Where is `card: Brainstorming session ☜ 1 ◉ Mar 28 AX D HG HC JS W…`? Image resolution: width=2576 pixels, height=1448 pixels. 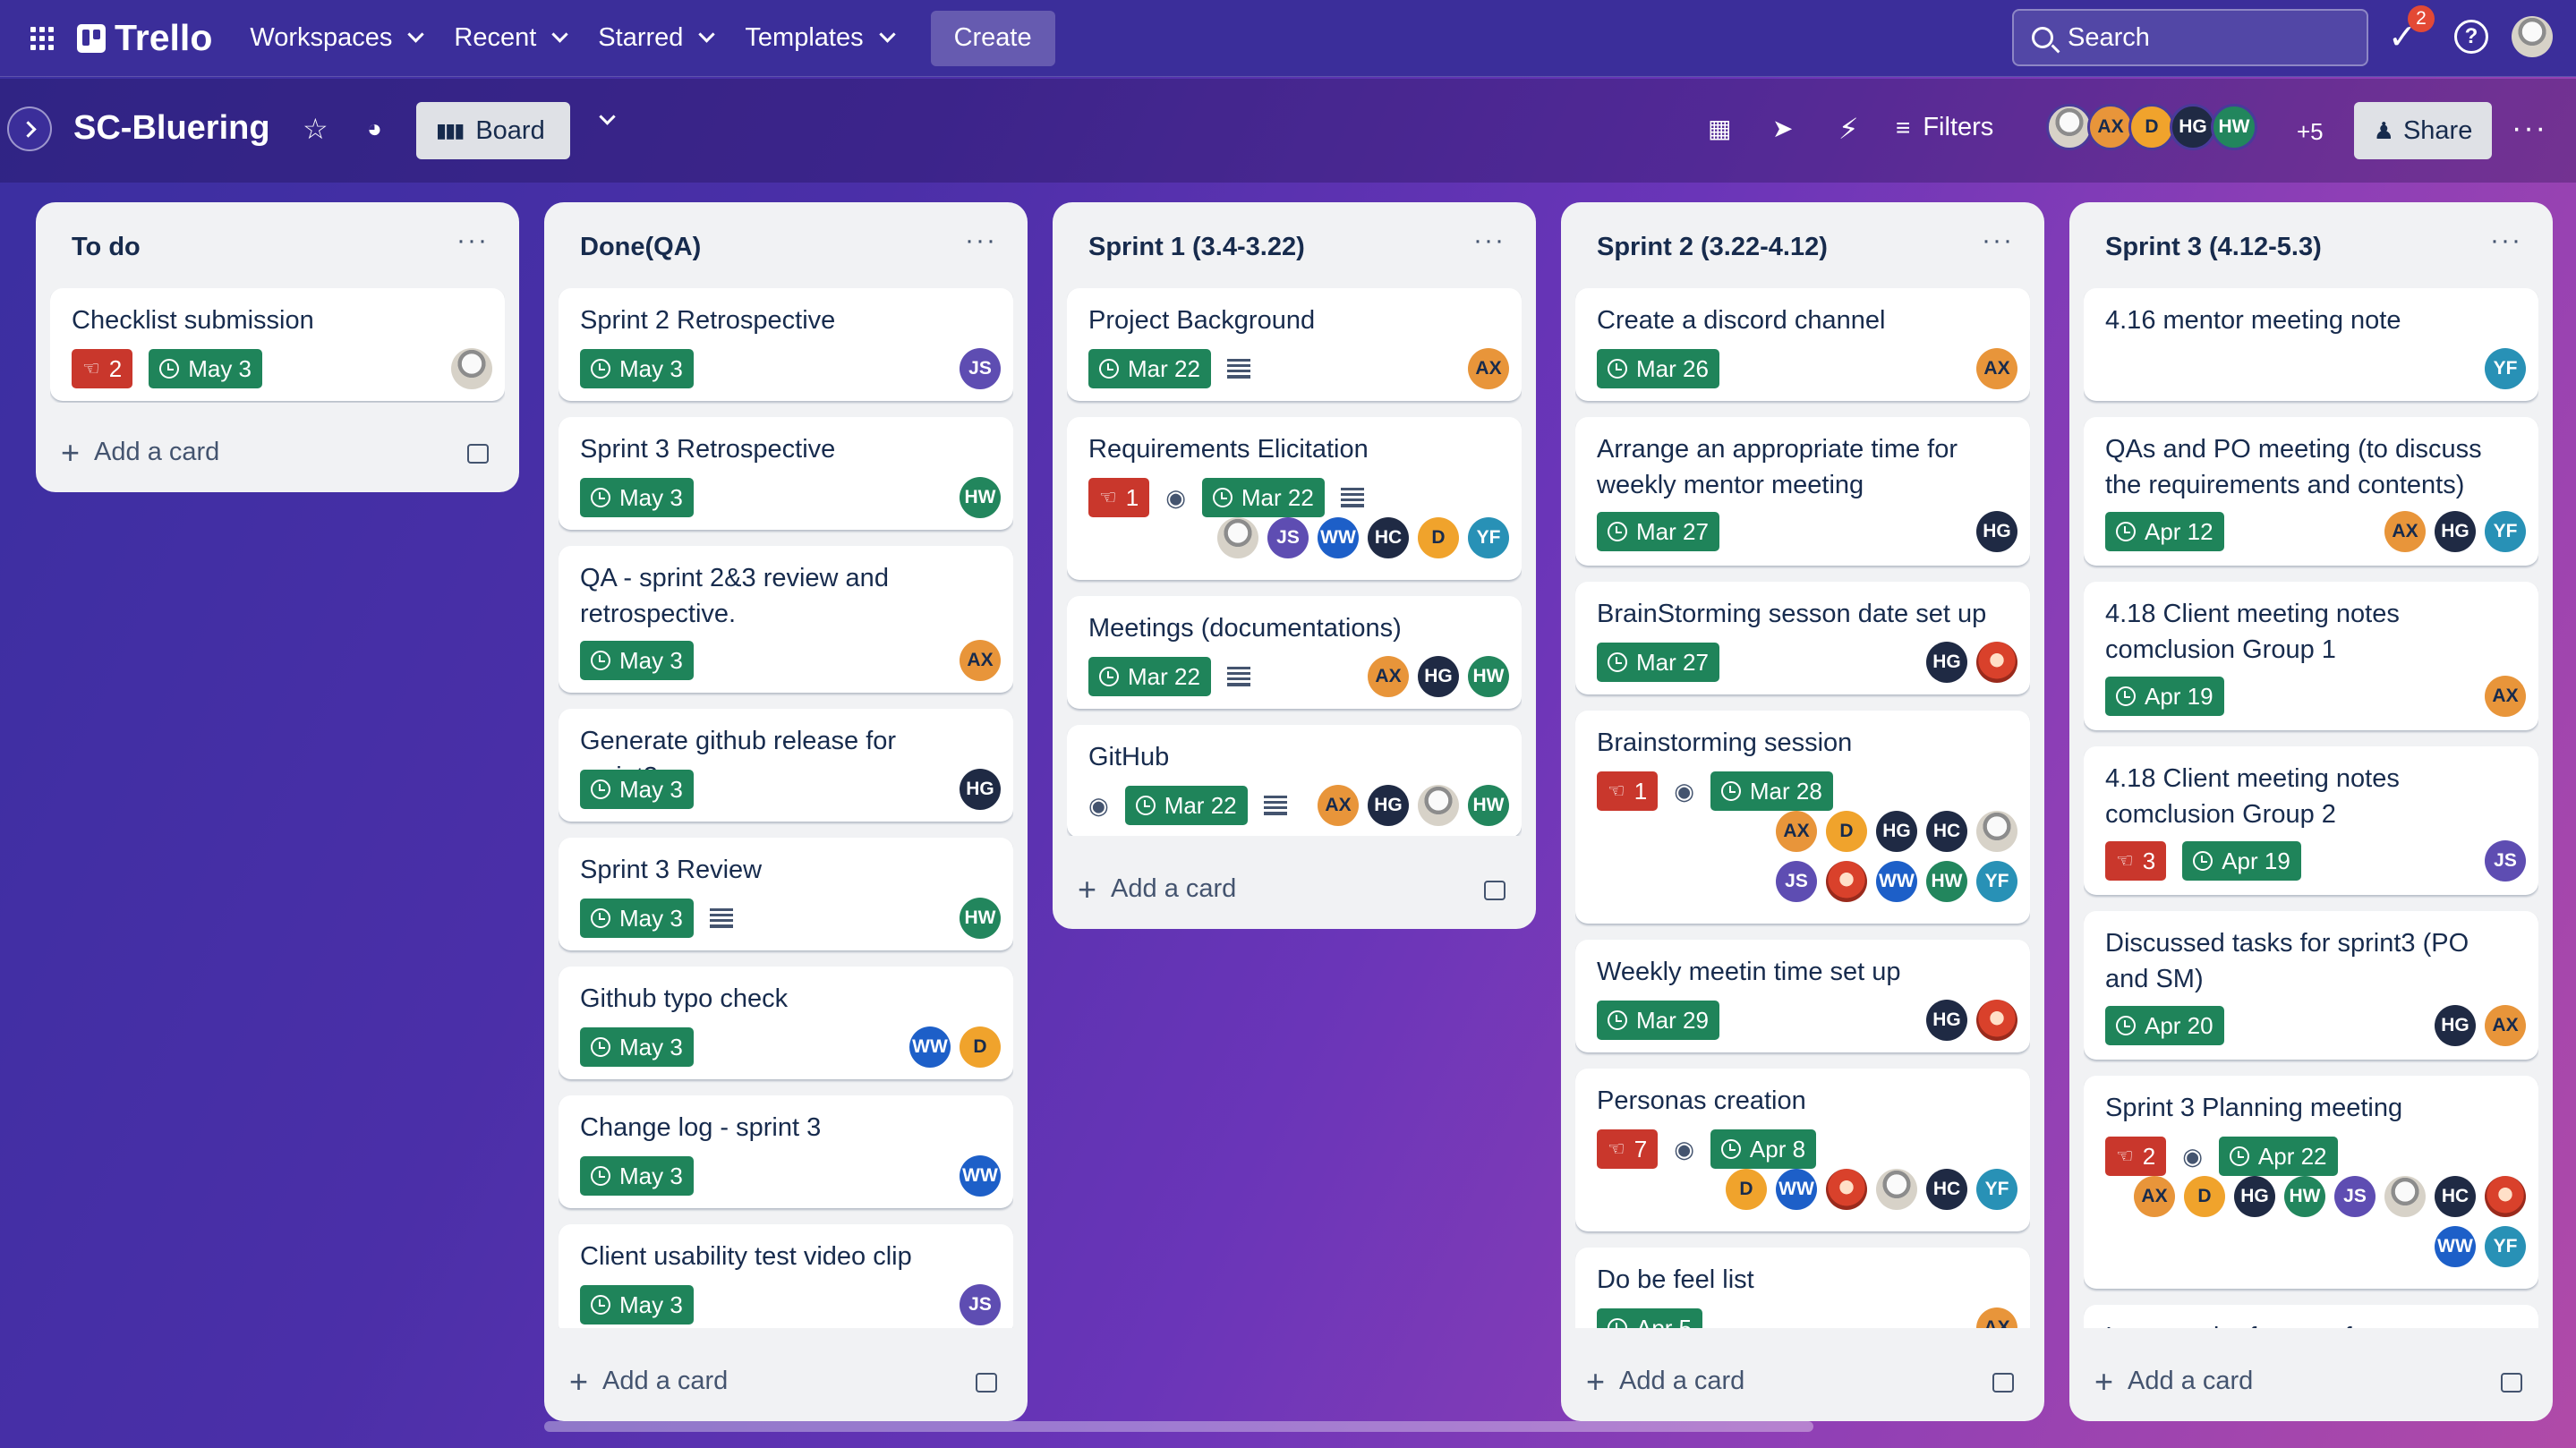 card: Brainstorming session ☜ 1 ◉ Mar 28 AX D HG HC JS W… is located at coordinates (1802, 817).